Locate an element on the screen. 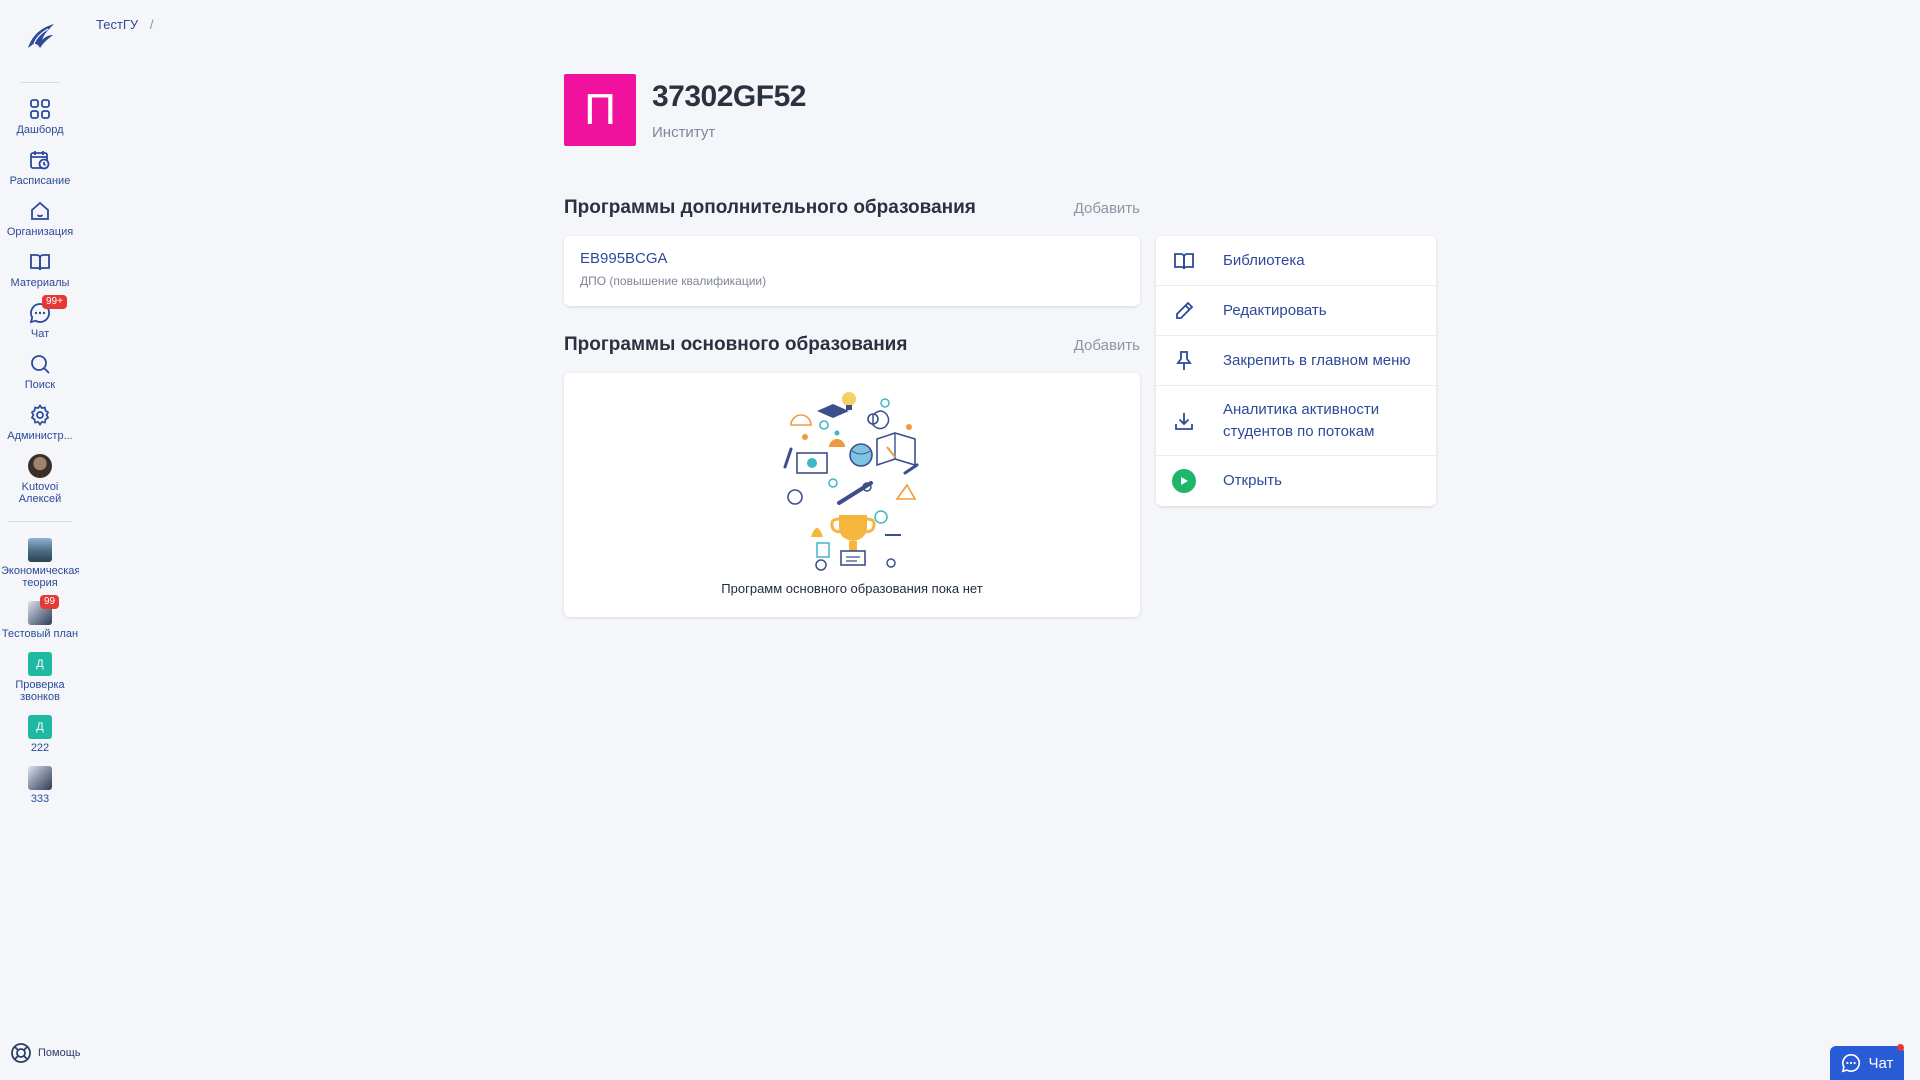 The height and width of the screenshot is (1080, 1920). sidebar-item-label: Экономическая теория is located at coordinates (40, 577).